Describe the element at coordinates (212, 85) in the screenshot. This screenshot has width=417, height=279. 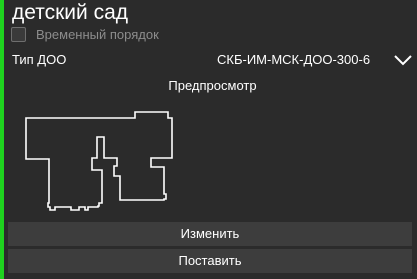
I see `preview-label: Предпросмотр` at that location.